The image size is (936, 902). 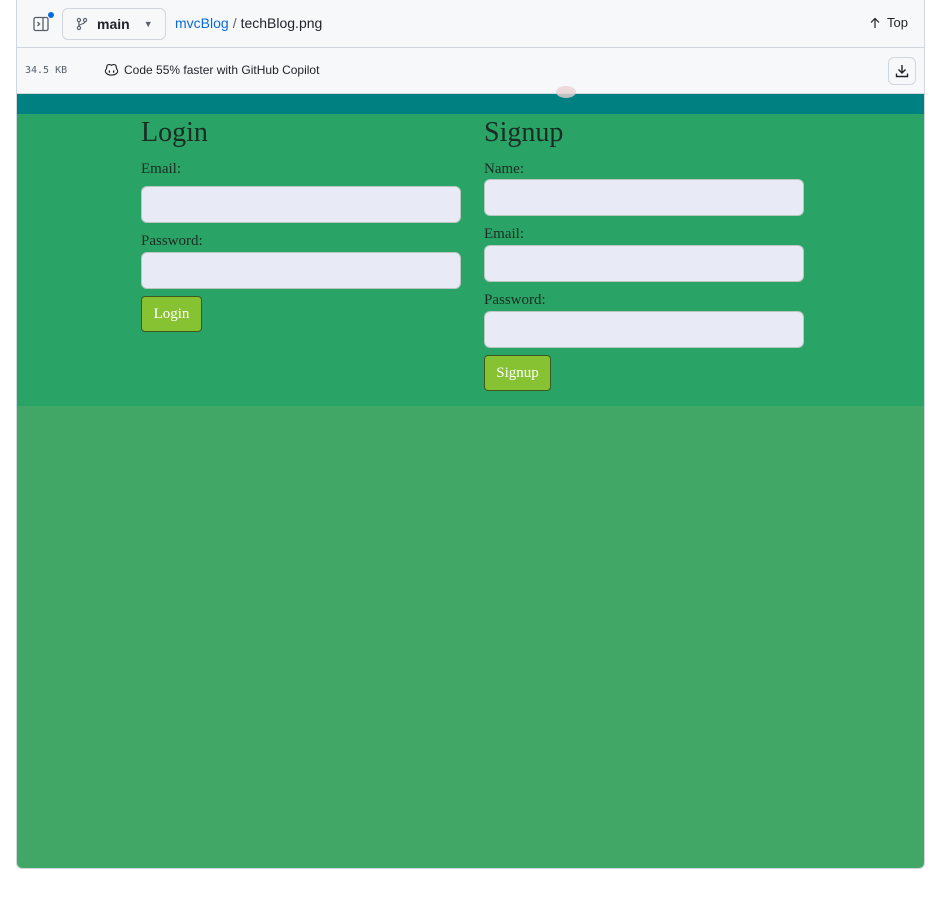 I want to click on login-form: Login Email: Password: Login, so click(x=302, y=223).